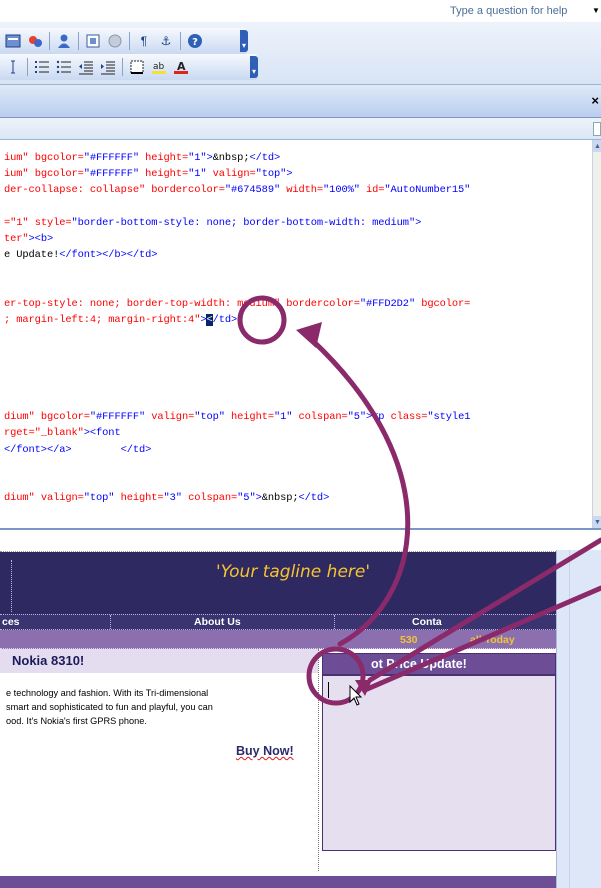 Image resolution: width=601 pixels, height=888 pixels. I want to click on table-icon, so click(93, 41).